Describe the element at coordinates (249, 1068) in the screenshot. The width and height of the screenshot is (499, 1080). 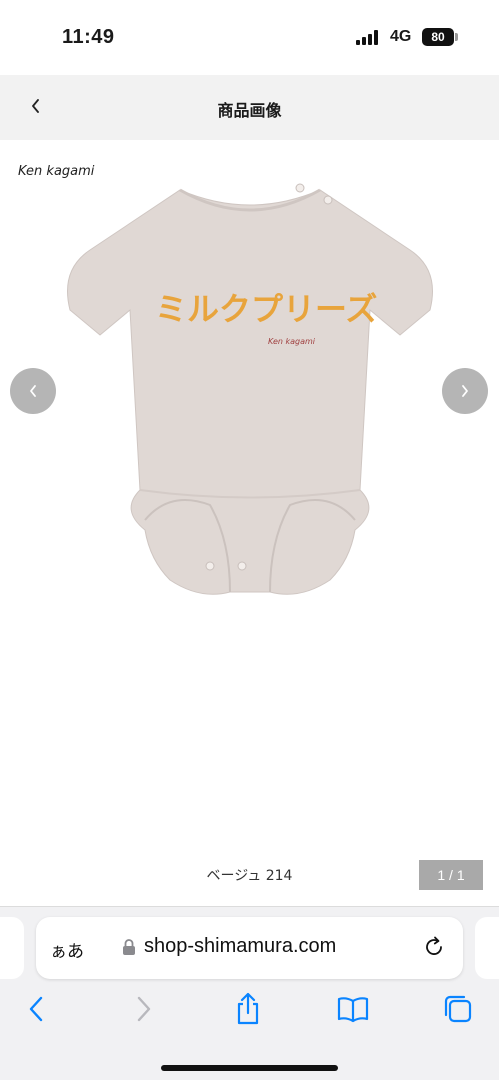
I see `home-indicator` at that location.